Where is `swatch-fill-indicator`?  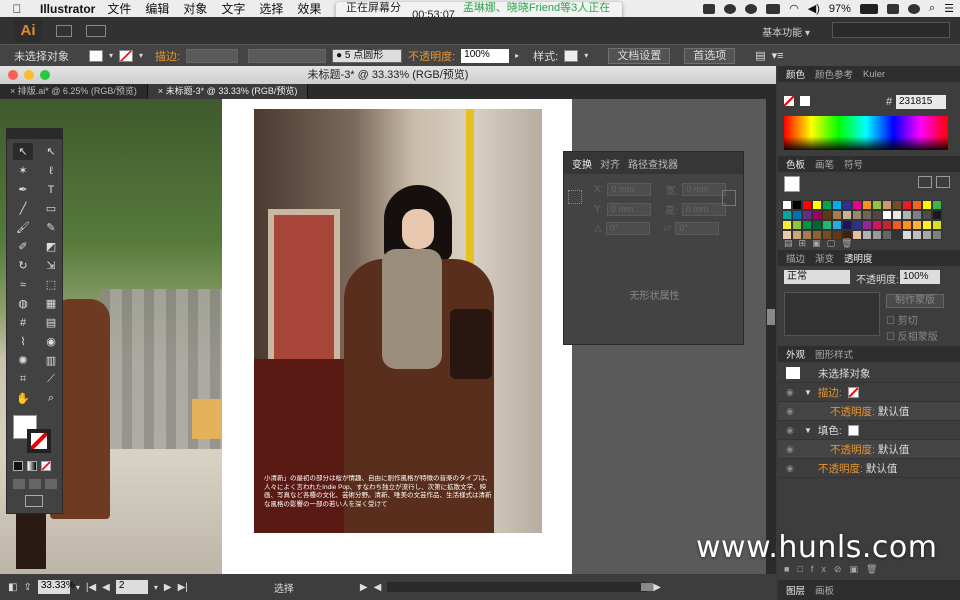 swatch-fill-indicator is located at coordinates (792, 184).